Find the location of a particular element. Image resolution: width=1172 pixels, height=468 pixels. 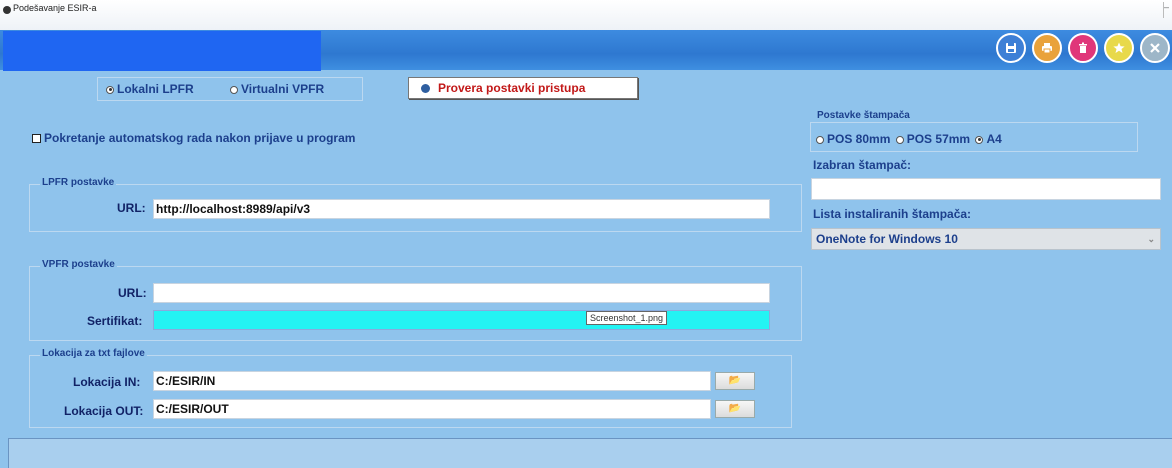

browse-out-button: 📂 is located at coordinates (735, 409).